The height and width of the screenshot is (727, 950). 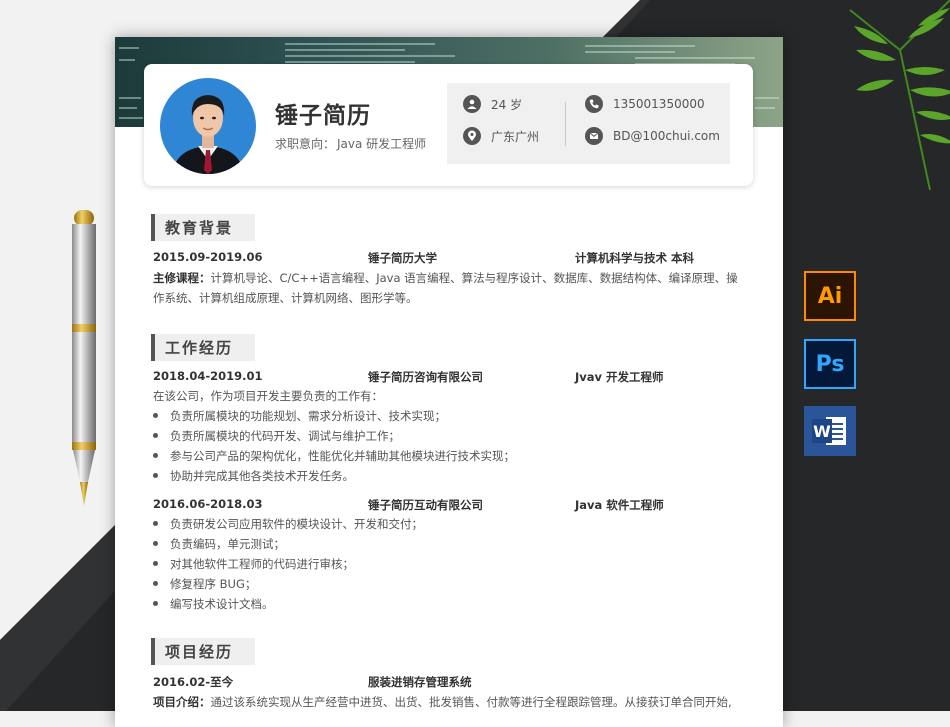 I want to click on contact-info-box: 24 岁 广东广州 135001350000 BD@100chui.com, so click(x=588, y=123).